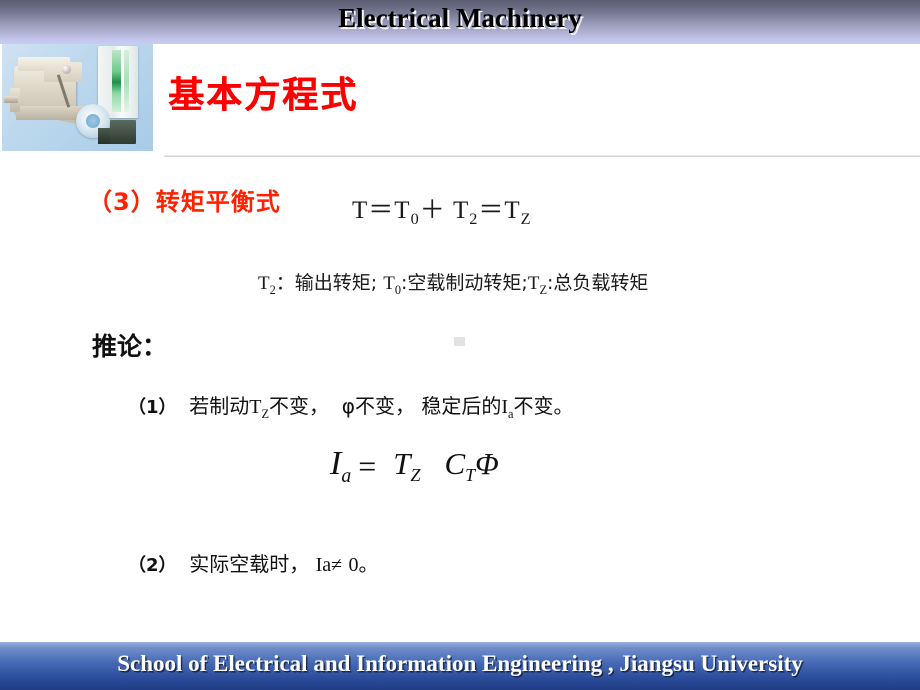  I want to click on formula-lhs: Ia, so click(340, 466).